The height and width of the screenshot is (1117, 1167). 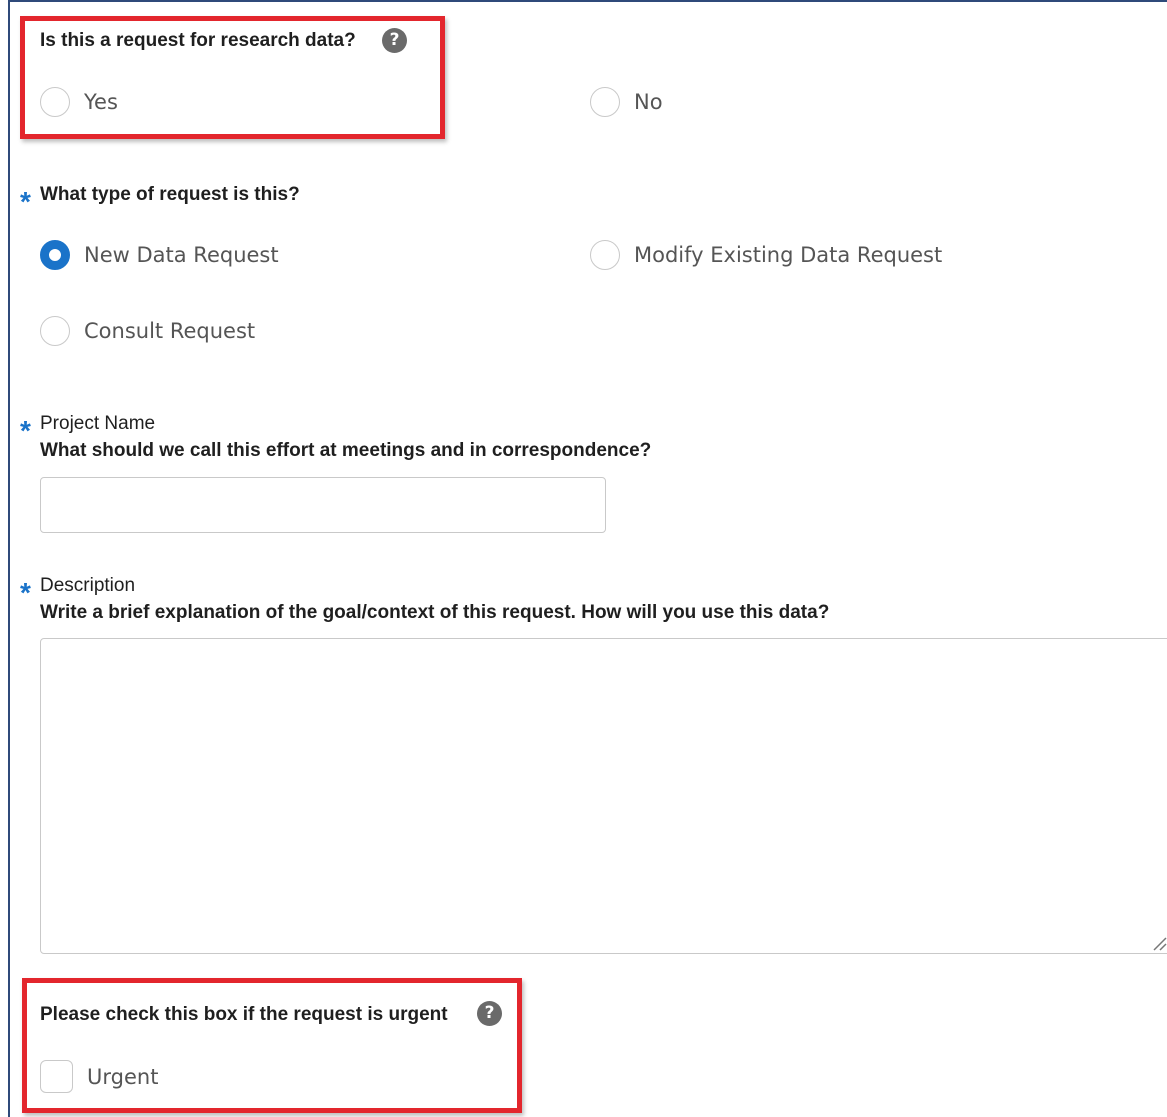 I want to click on request-type-label: What type of request is this?, so click(x=170, y=194).